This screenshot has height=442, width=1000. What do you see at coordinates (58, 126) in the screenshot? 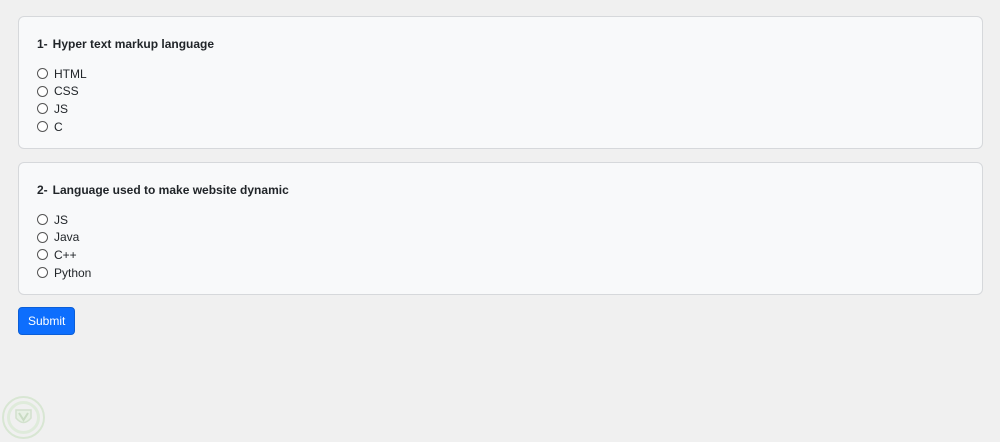
I see `option-label: C` at bounding box center [58, 126].